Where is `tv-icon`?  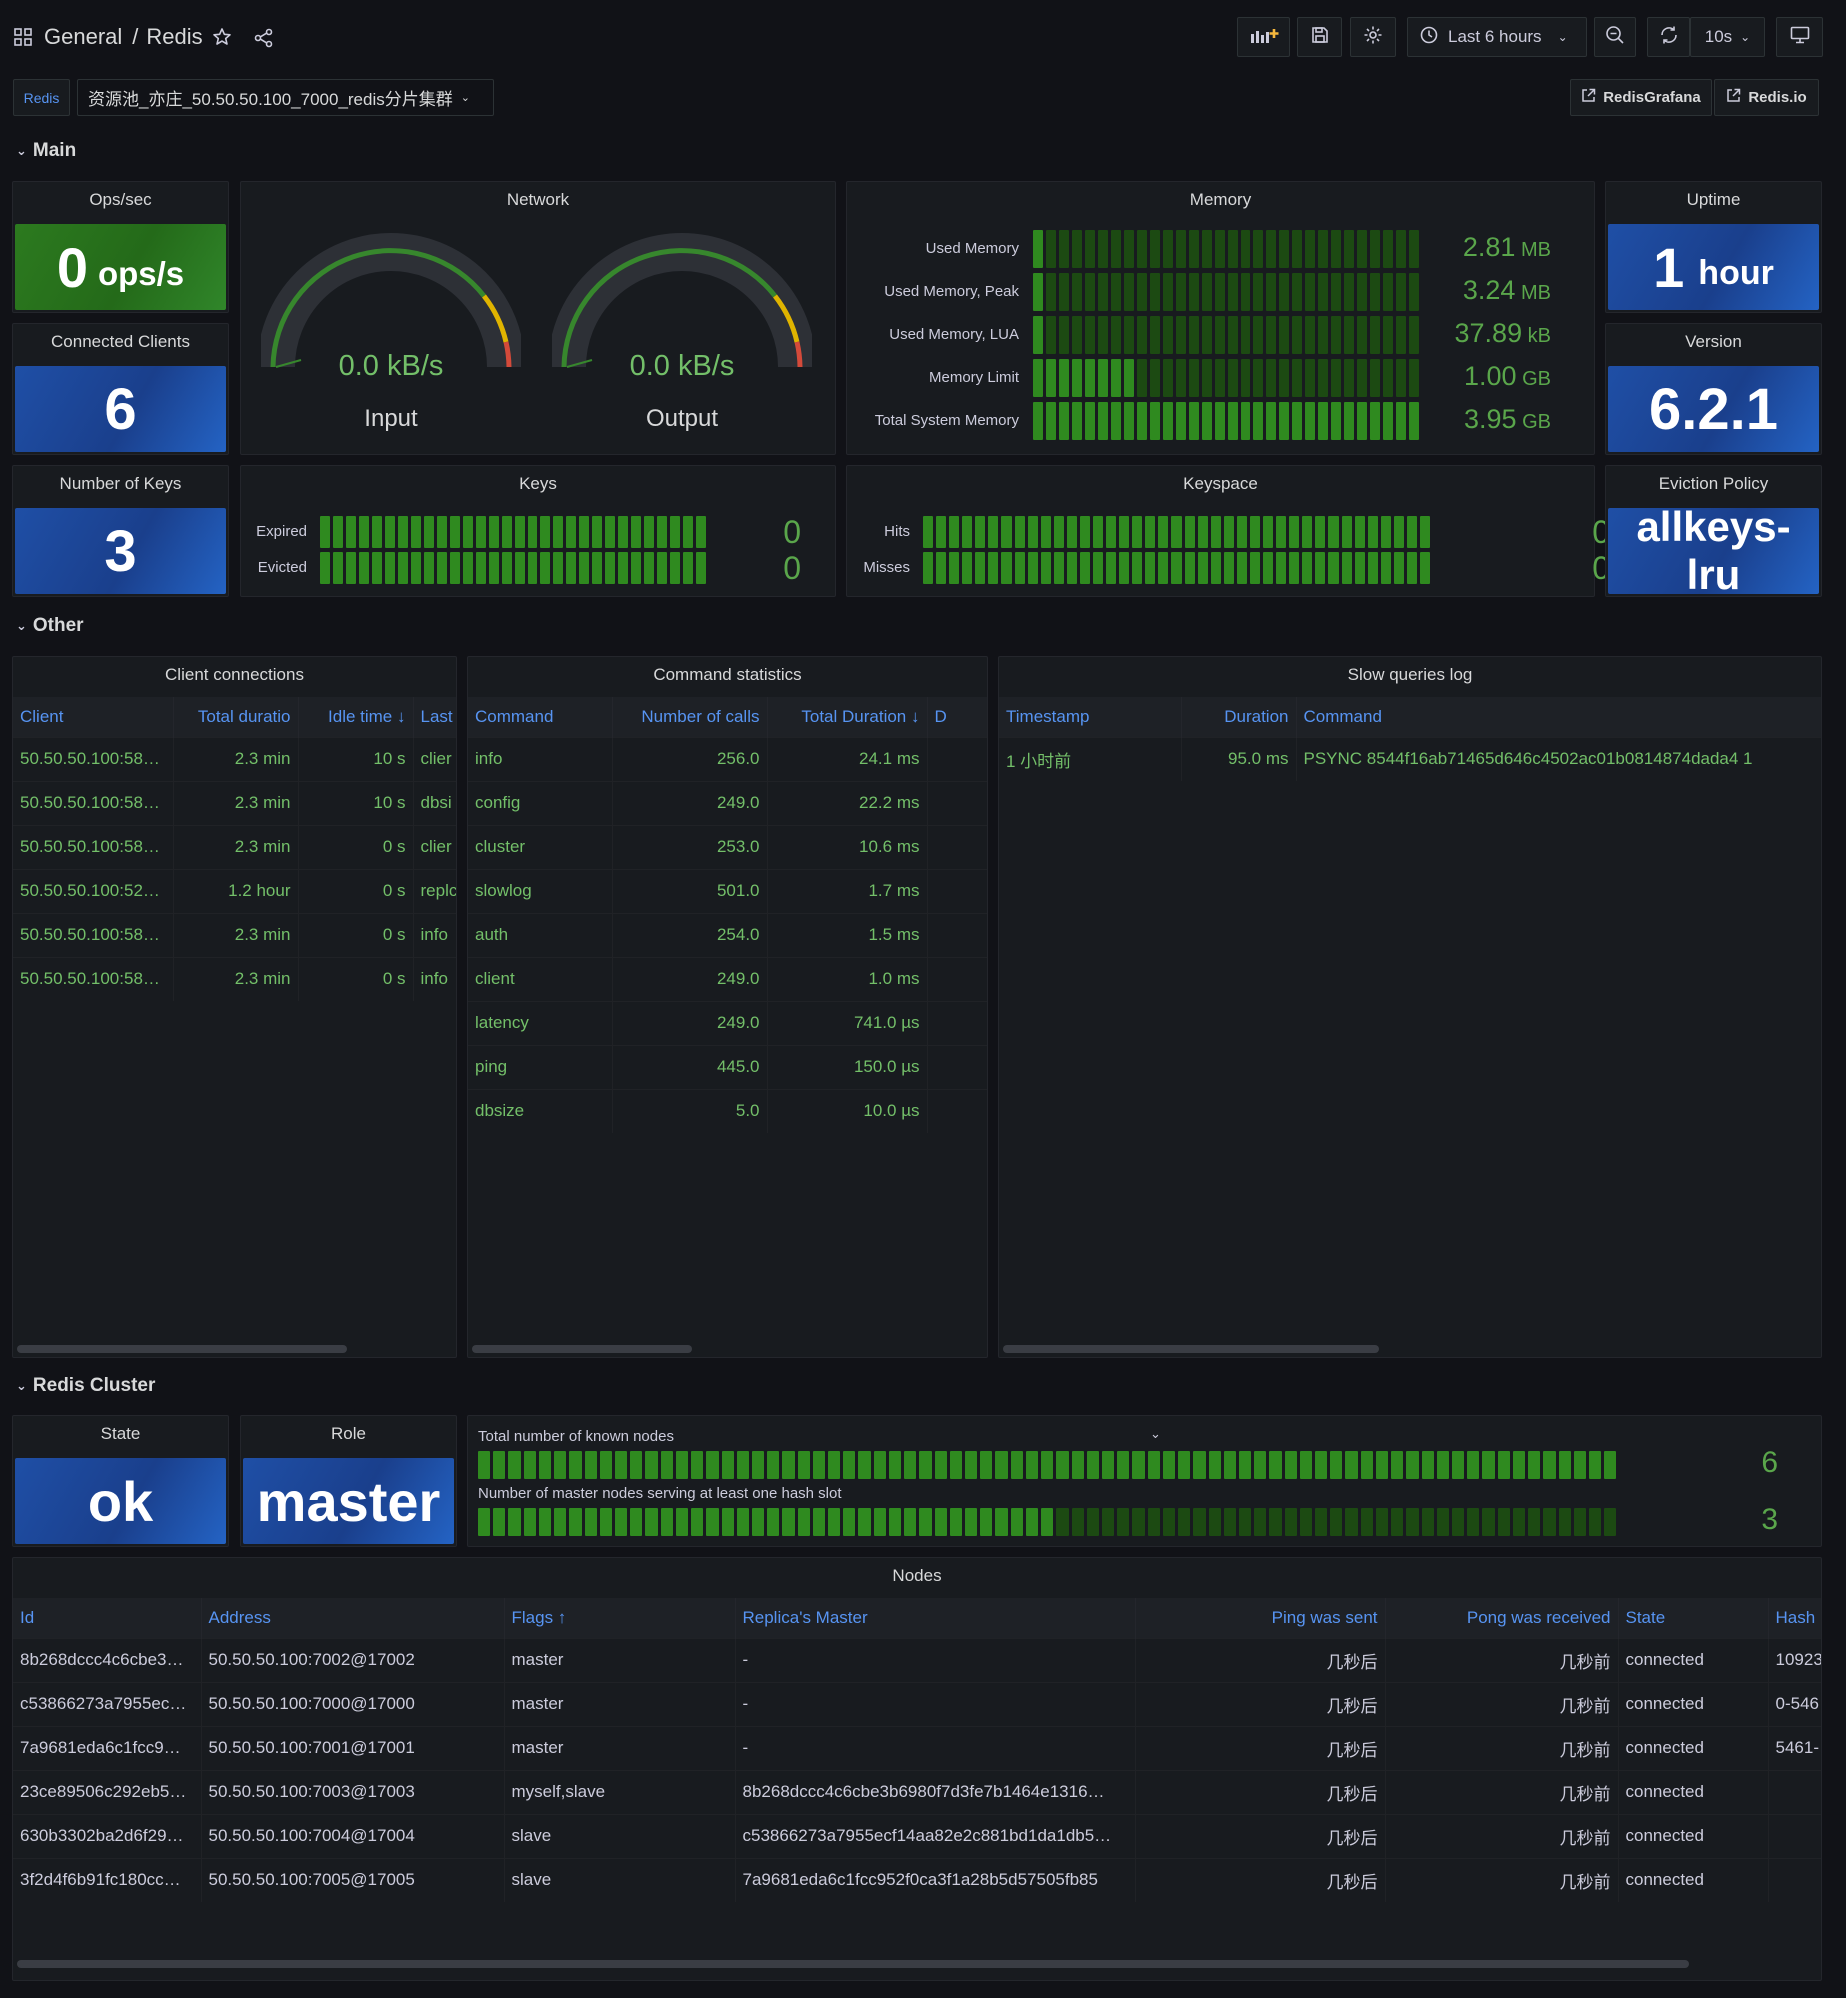
tv-icon is located at coordinates (1800, 37).